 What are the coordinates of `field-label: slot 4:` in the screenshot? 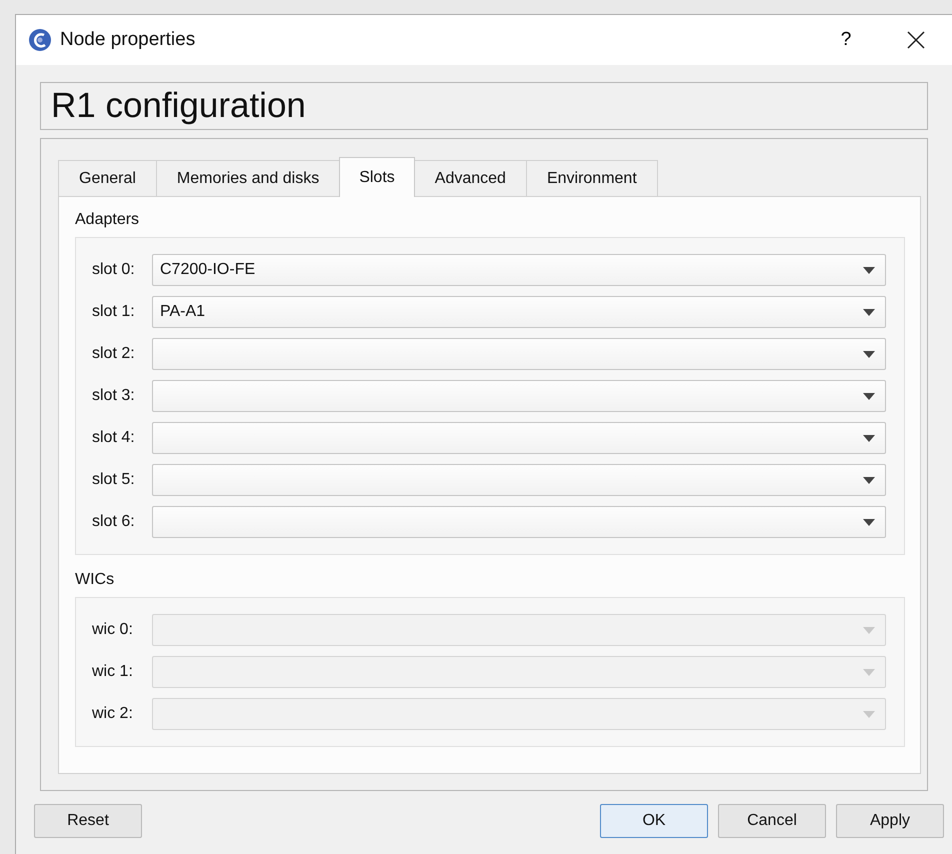 It's located at (114, 438).